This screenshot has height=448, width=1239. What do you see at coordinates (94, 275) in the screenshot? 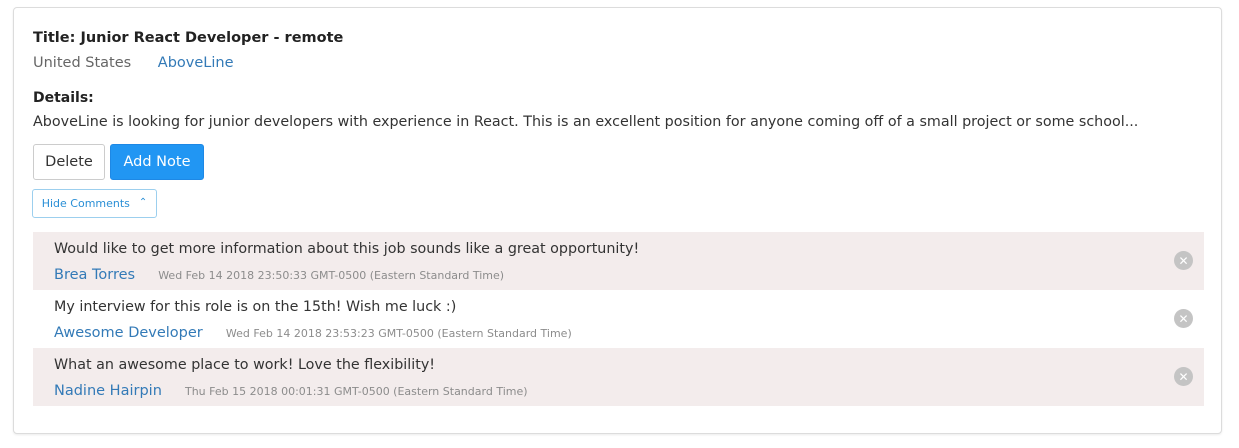
I see `comment-author-link: Brea Torres` at bounding box center [94, 275].